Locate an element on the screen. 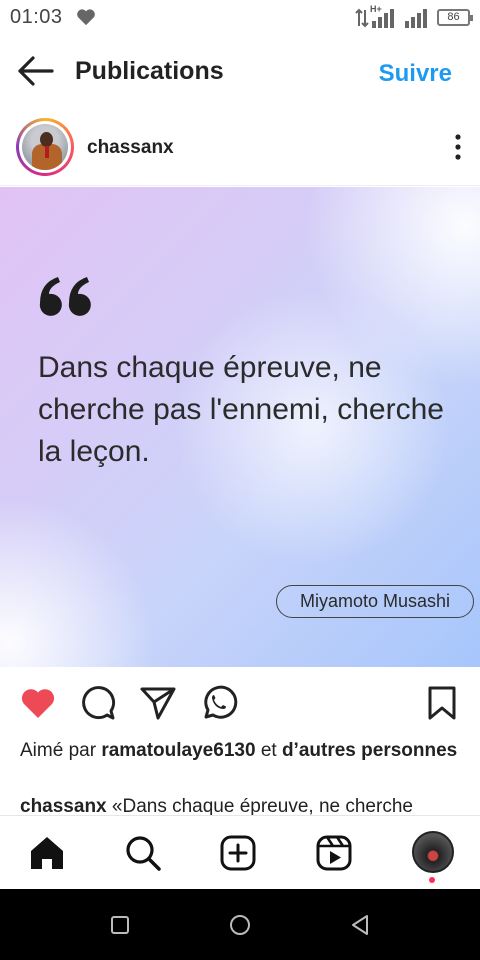 The width and height of the screenshot is (480, 960). post-actions is located at coordinates (240, 702).